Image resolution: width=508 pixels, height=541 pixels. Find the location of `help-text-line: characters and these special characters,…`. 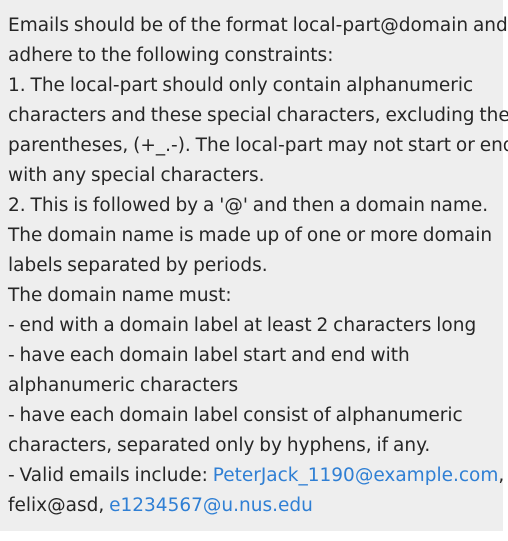

help-text-line: characters and these special characters,… is located at coordinates (258, 115).